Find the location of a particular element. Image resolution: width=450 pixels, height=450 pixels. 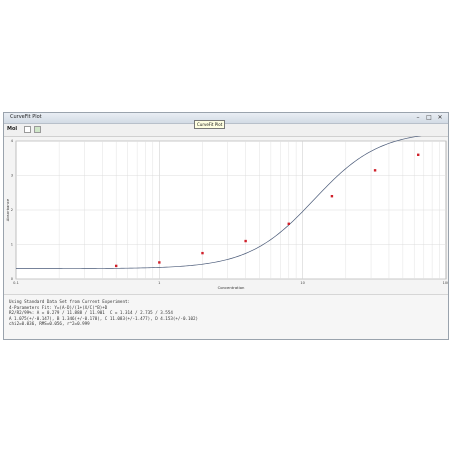

x-tick-label: 10 is located at coordinates (302, 283).